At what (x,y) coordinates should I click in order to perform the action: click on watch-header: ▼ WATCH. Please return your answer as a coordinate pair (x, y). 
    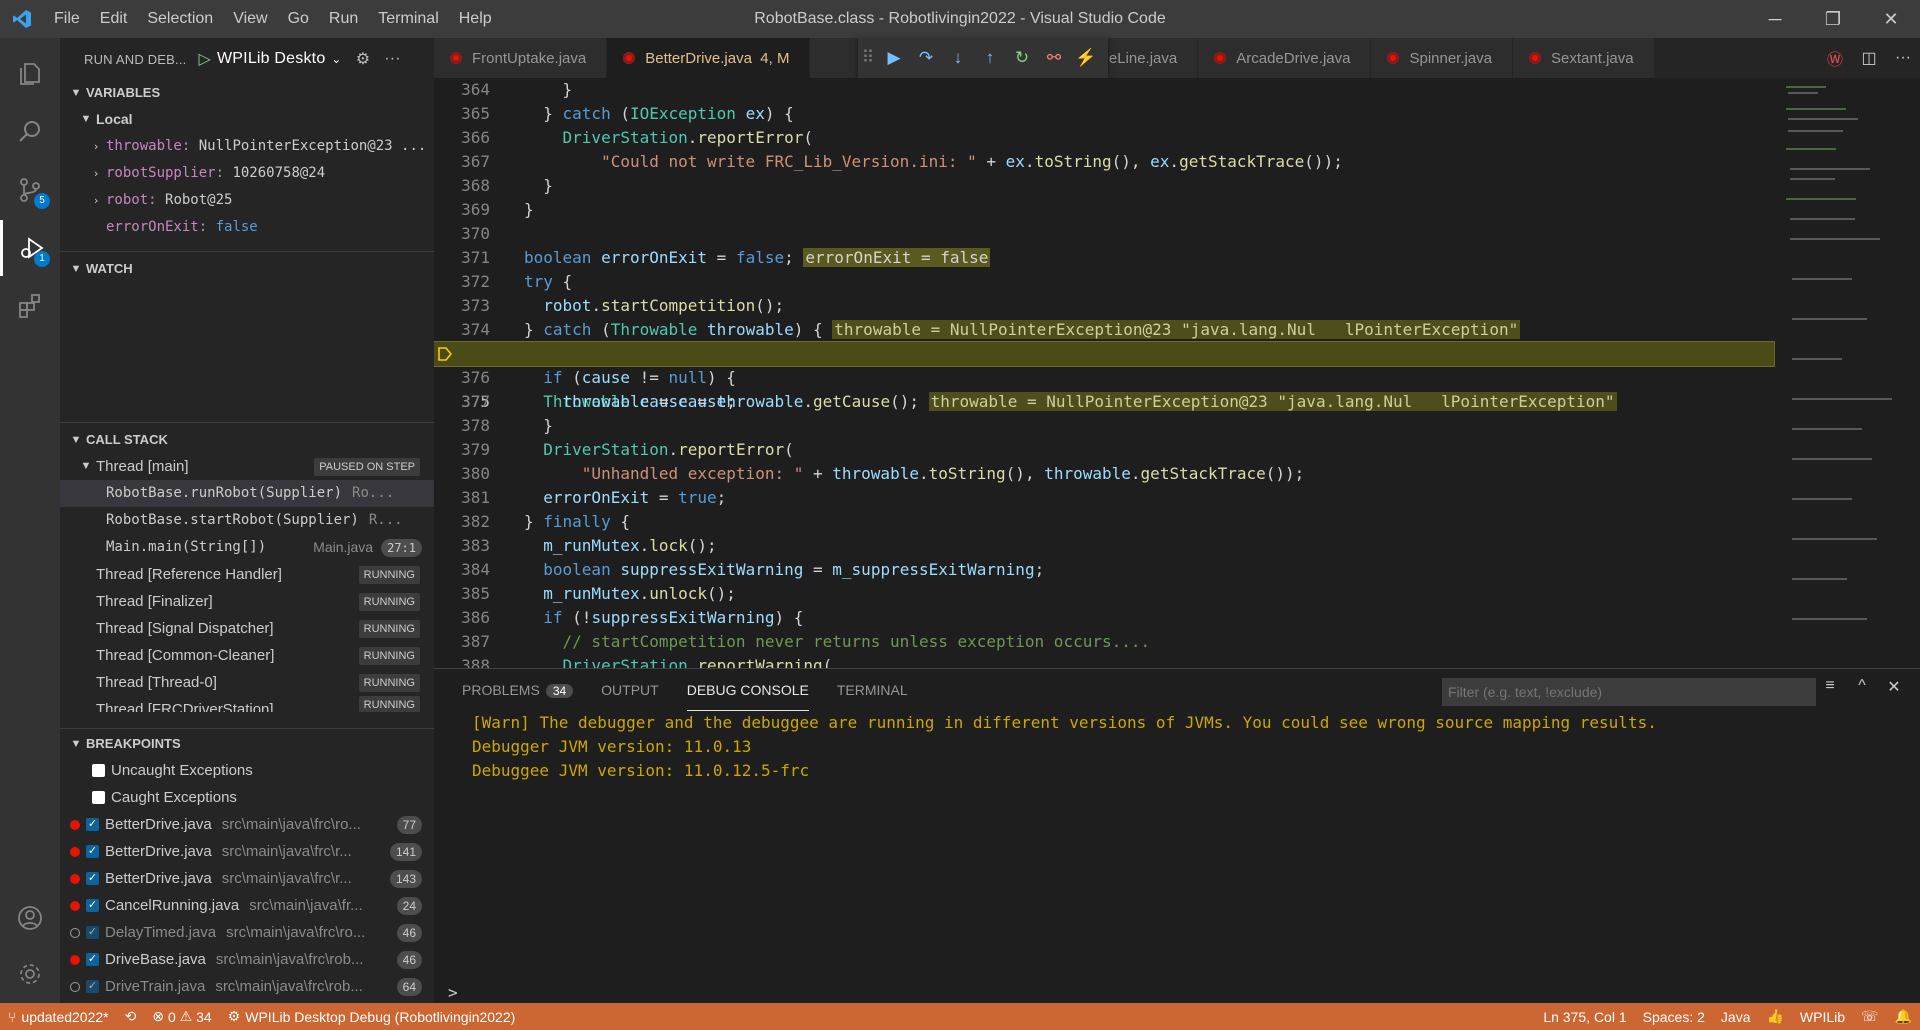
    Looking at the image, I should click on (247, 269).